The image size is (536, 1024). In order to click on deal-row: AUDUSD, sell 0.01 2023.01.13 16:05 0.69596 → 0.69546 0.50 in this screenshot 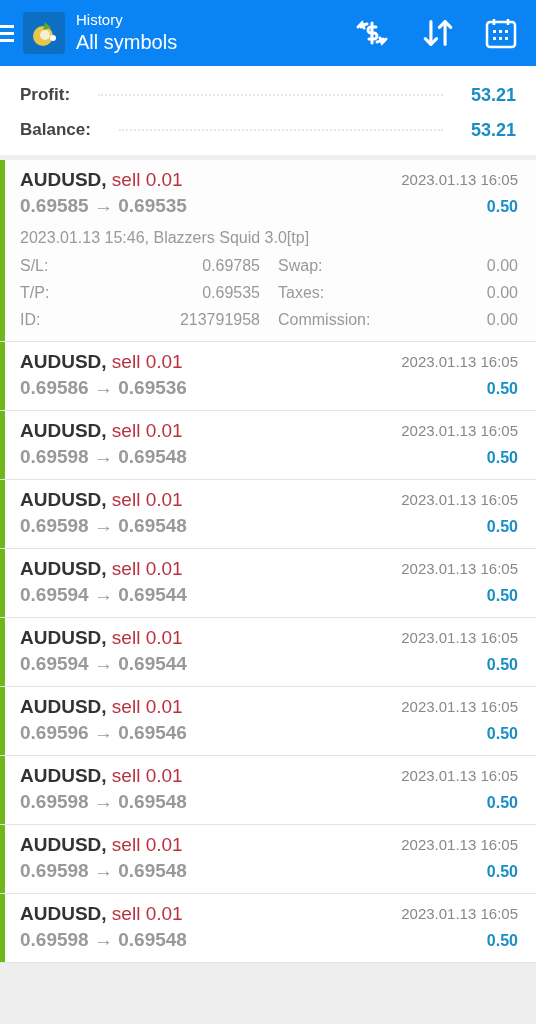, I will do `click(268, 721)`.